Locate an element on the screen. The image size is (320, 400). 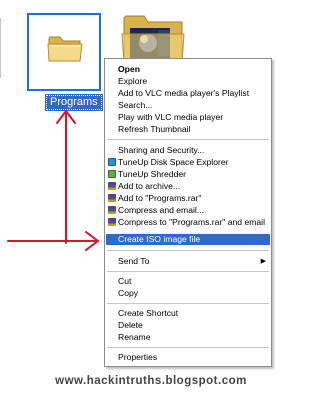
watermark-text: www.hackintruths.blogspot.com is located at coordinates (151, 381).